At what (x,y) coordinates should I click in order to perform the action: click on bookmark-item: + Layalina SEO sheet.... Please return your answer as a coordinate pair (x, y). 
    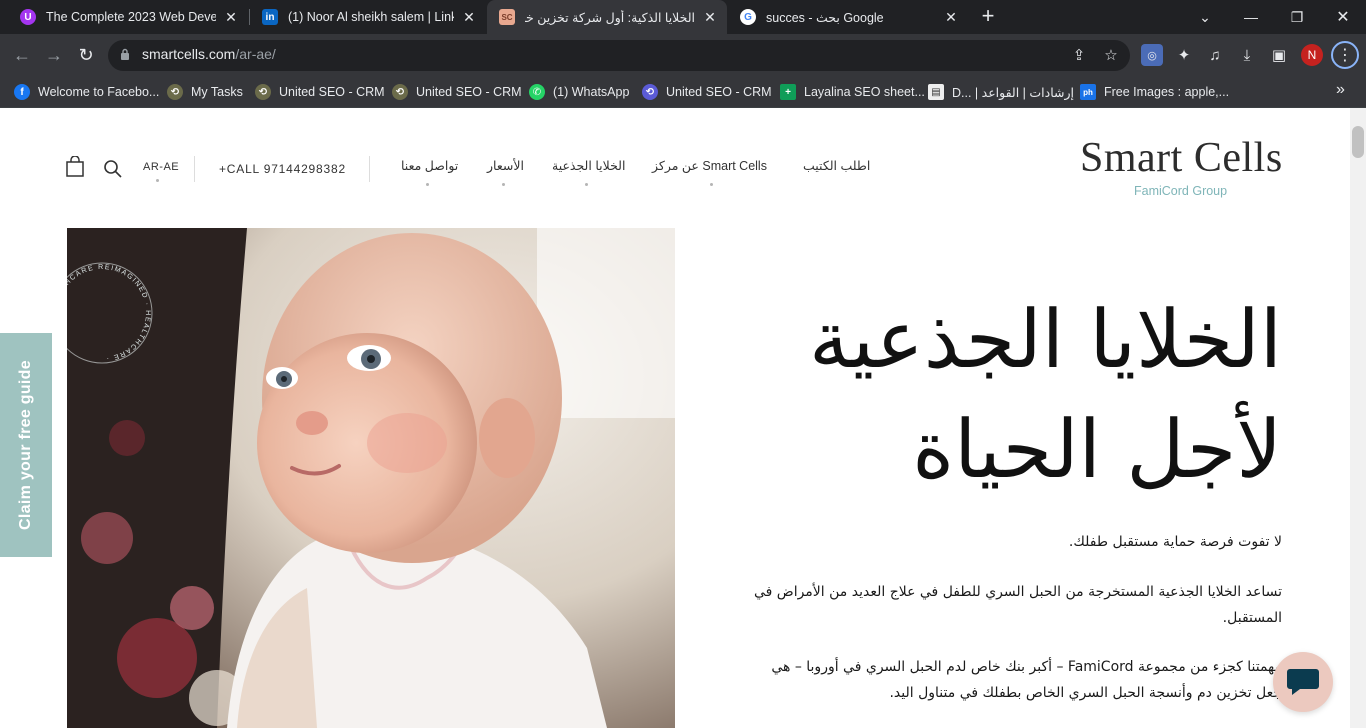
    Looking at the image, I should click on (852, 92).